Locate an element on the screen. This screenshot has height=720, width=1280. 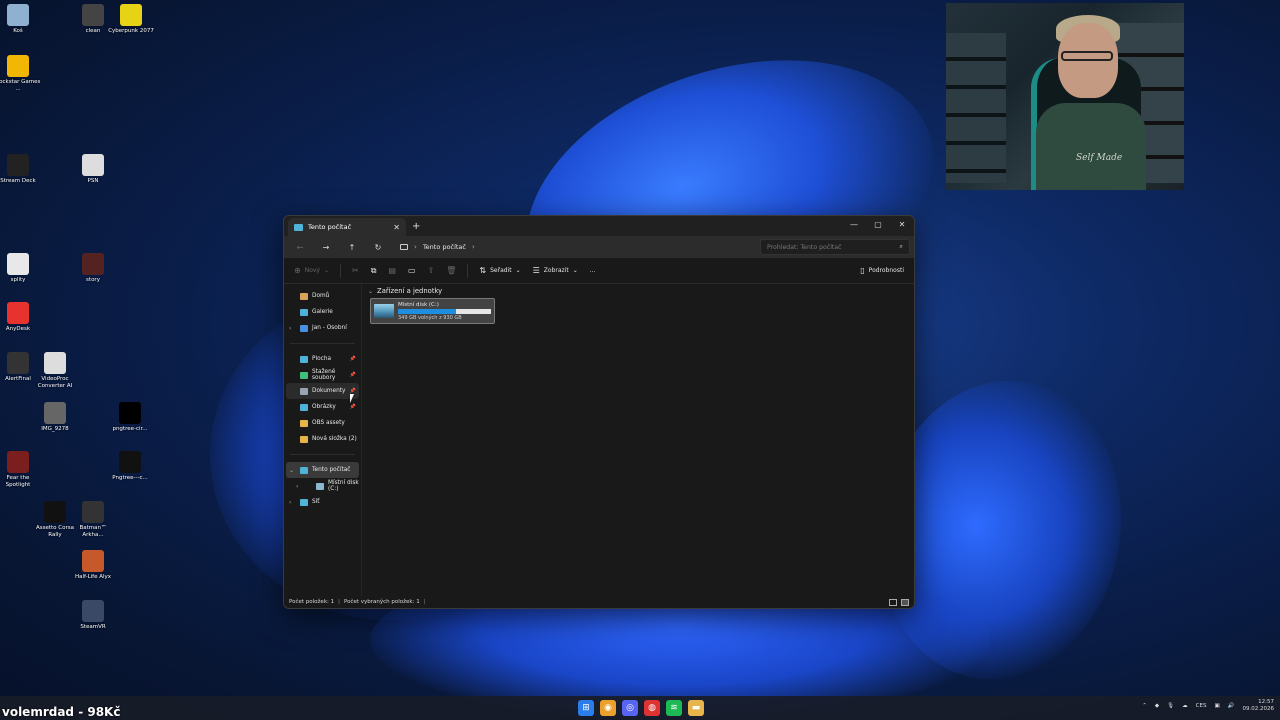
desktop-icon: Half-Life Alyx is located at coordinates (93, 565).